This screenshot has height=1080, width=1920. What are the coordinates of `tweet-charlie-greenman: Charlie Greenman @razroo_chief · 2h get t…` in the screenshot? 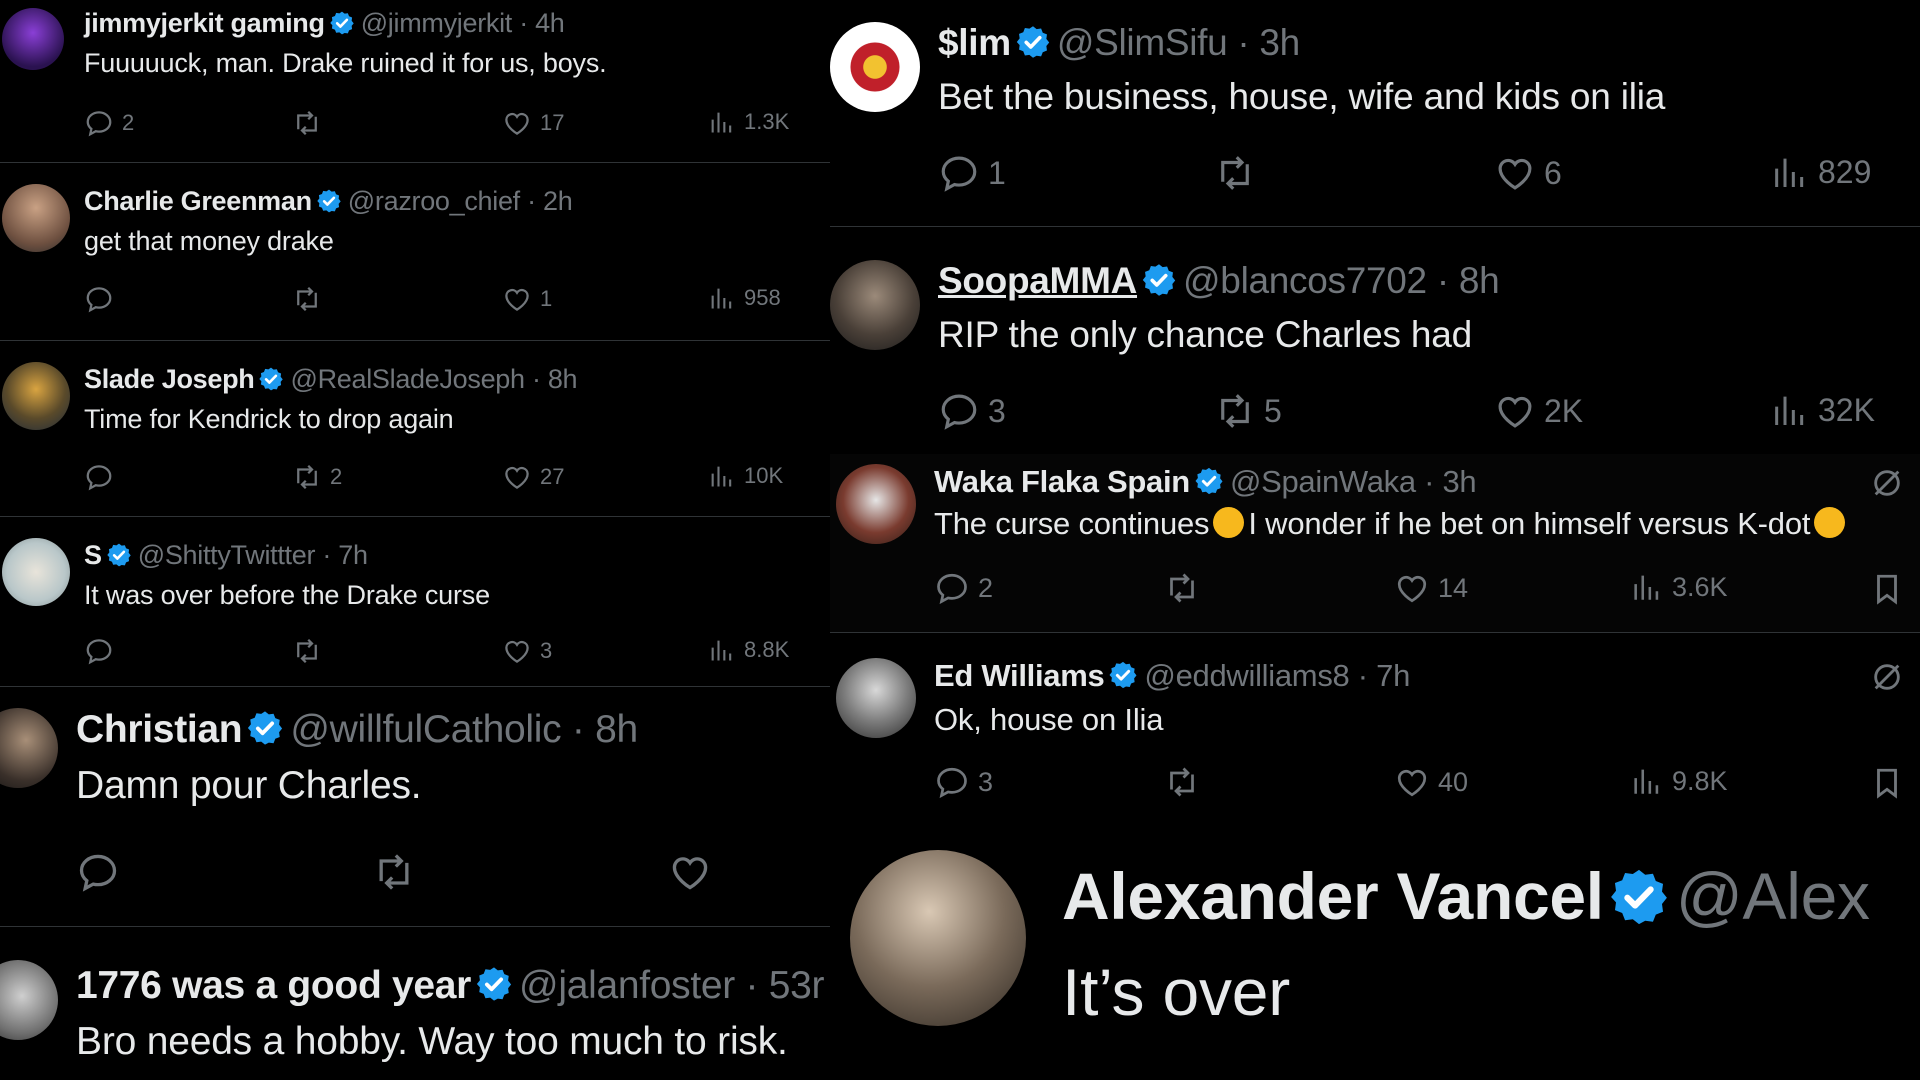 It's located at (415, 251).